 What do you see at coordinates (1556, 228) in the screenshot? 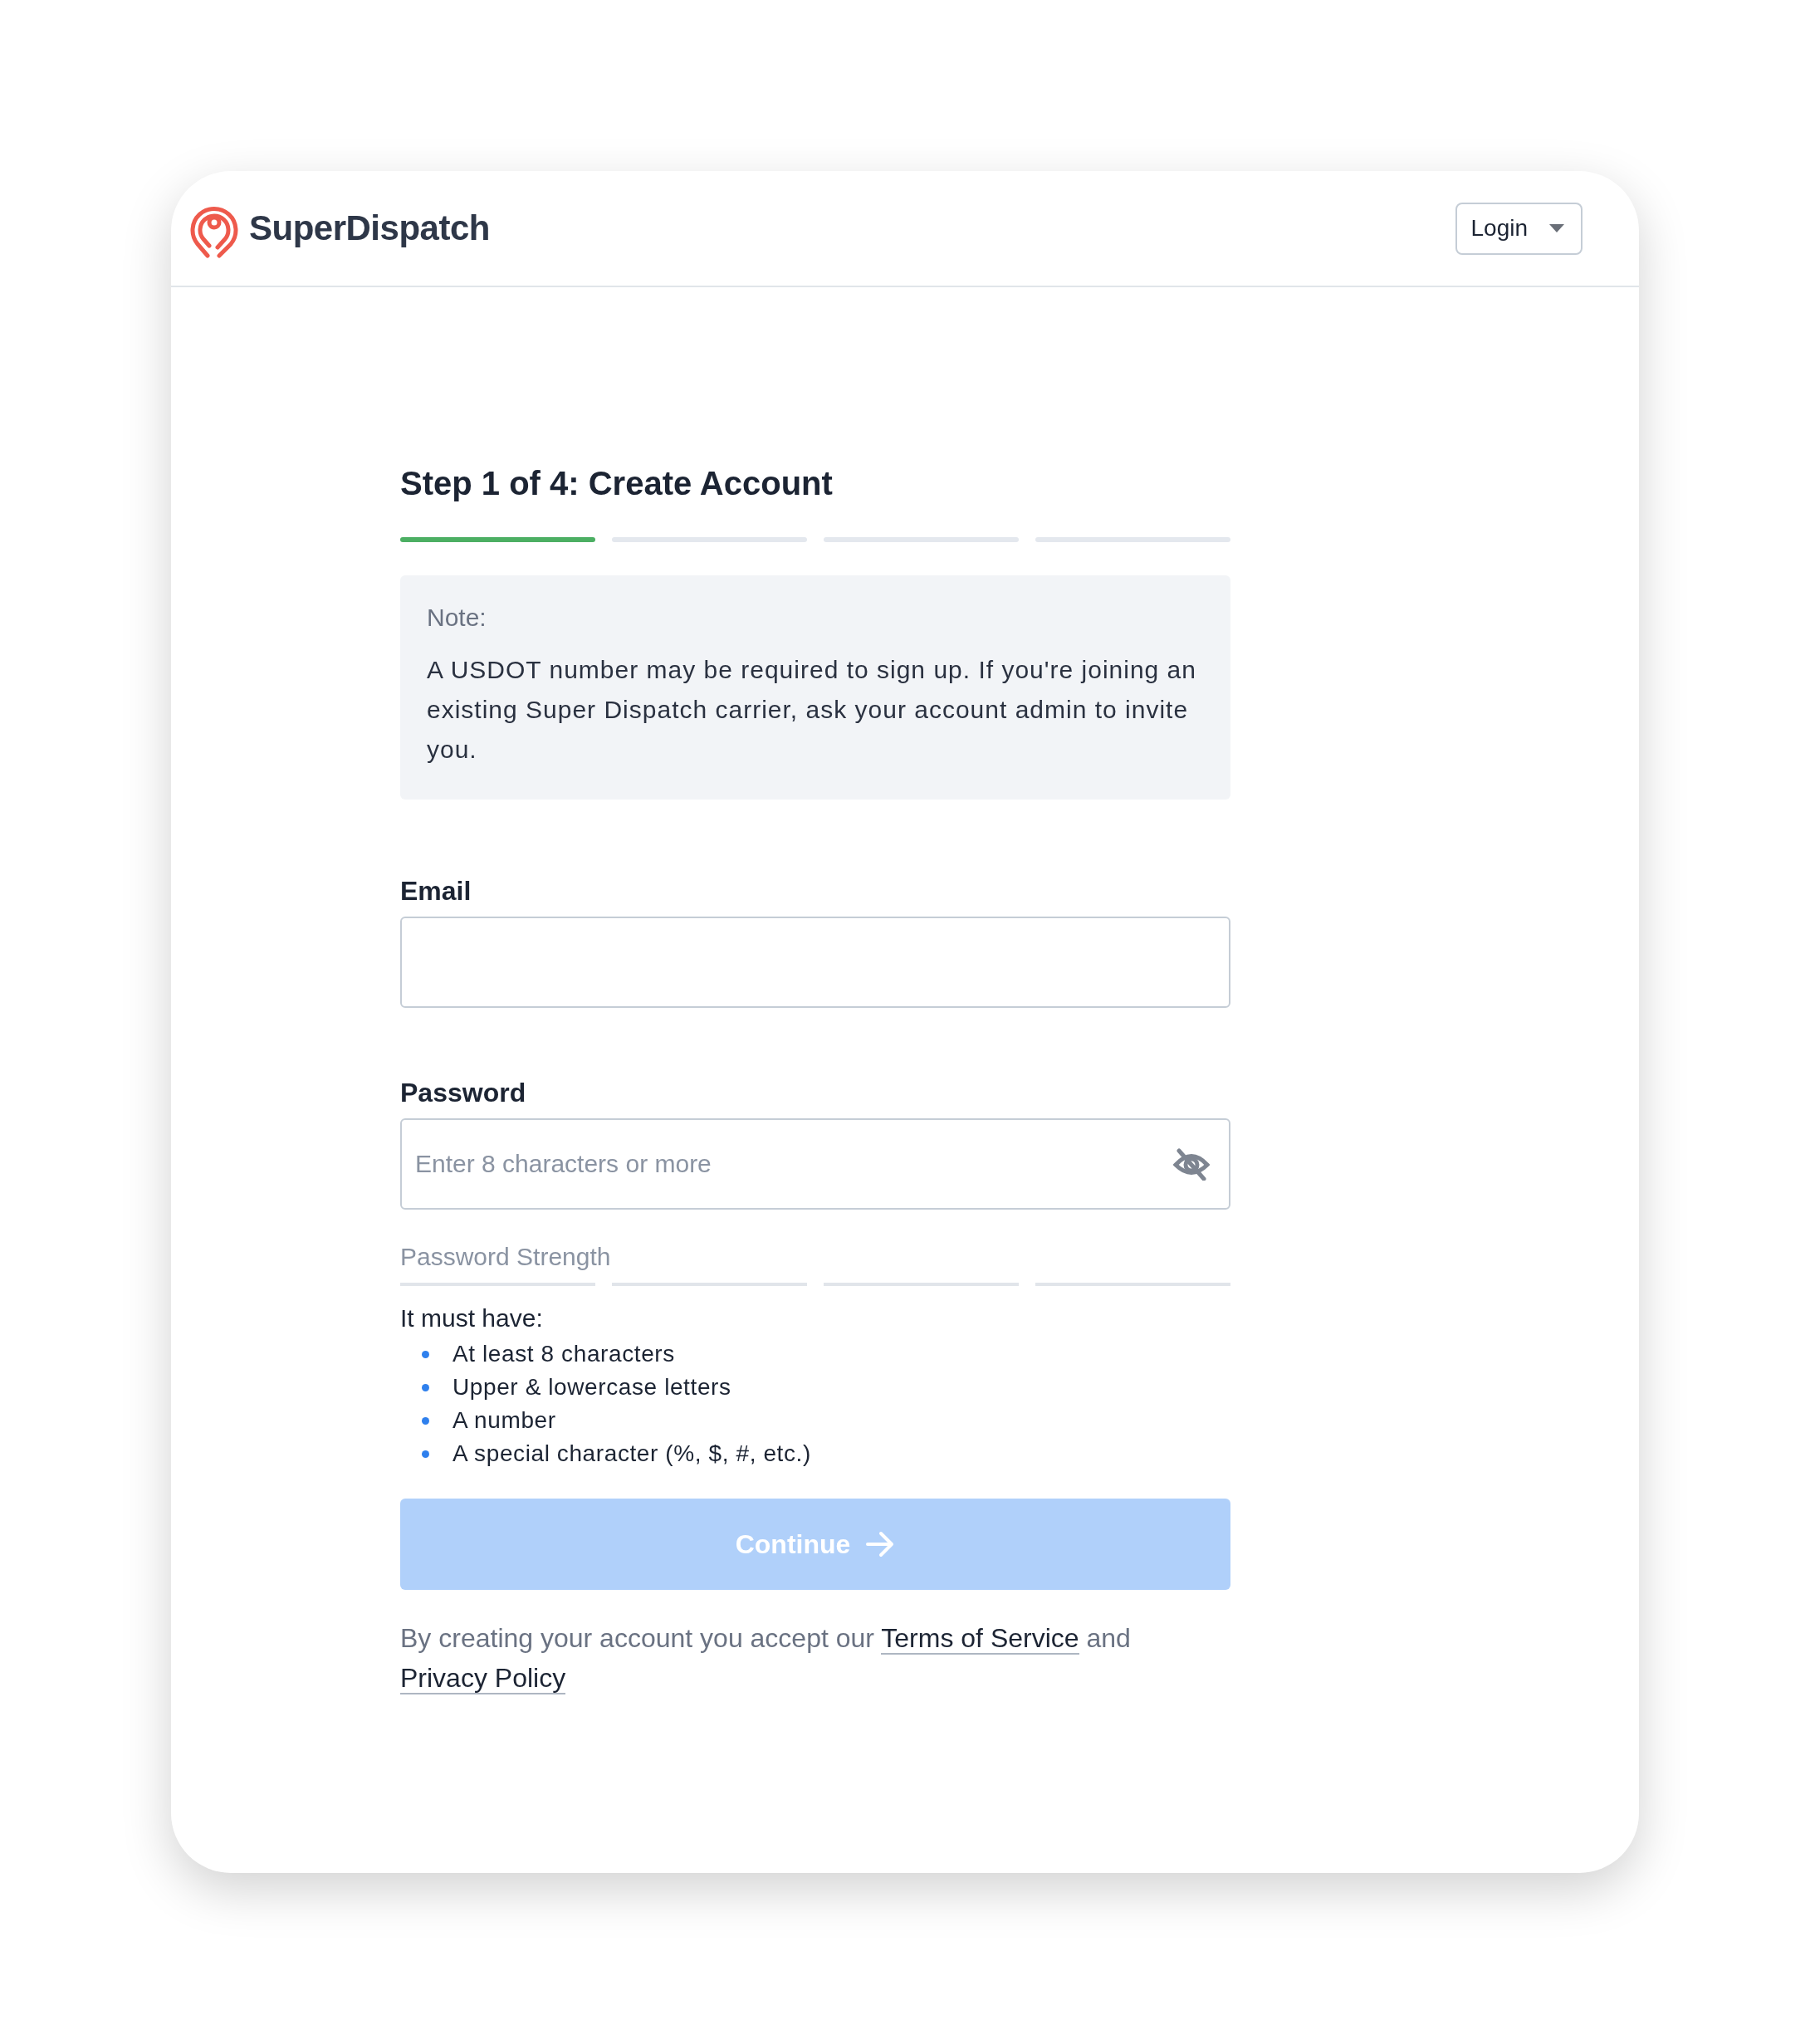
I see `caret-icon` at bounding box center [1556, 228].